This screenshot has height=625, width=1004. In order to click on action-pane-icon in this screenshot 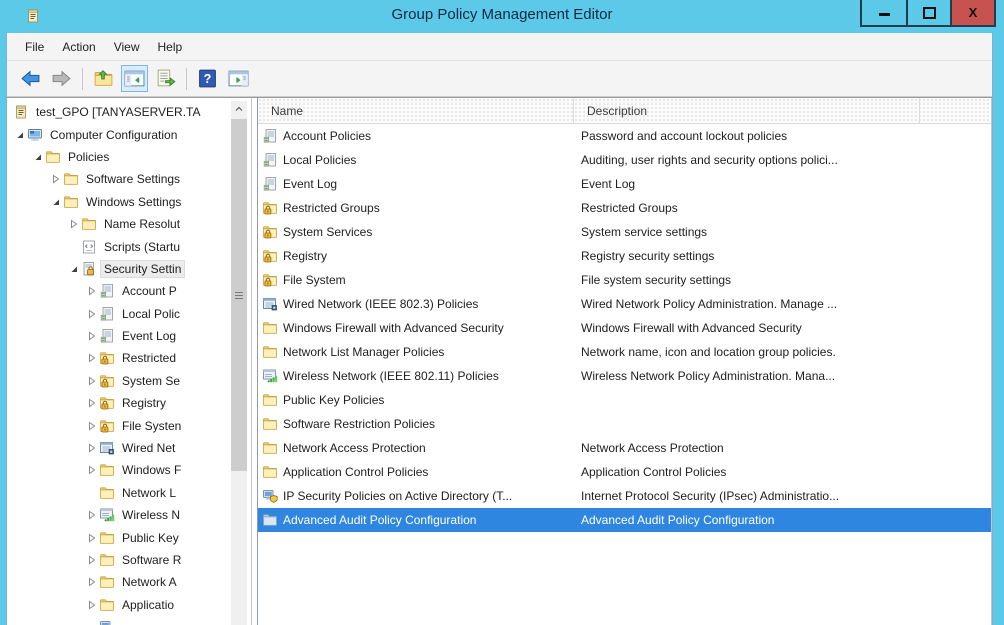, I will do `click(238, 78)`.